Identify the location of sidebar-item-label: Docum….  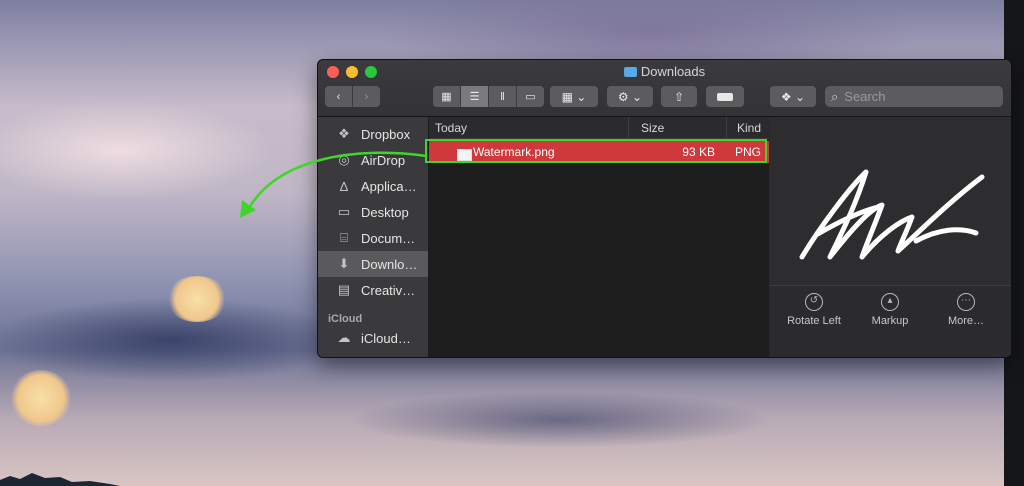
(388, 238).